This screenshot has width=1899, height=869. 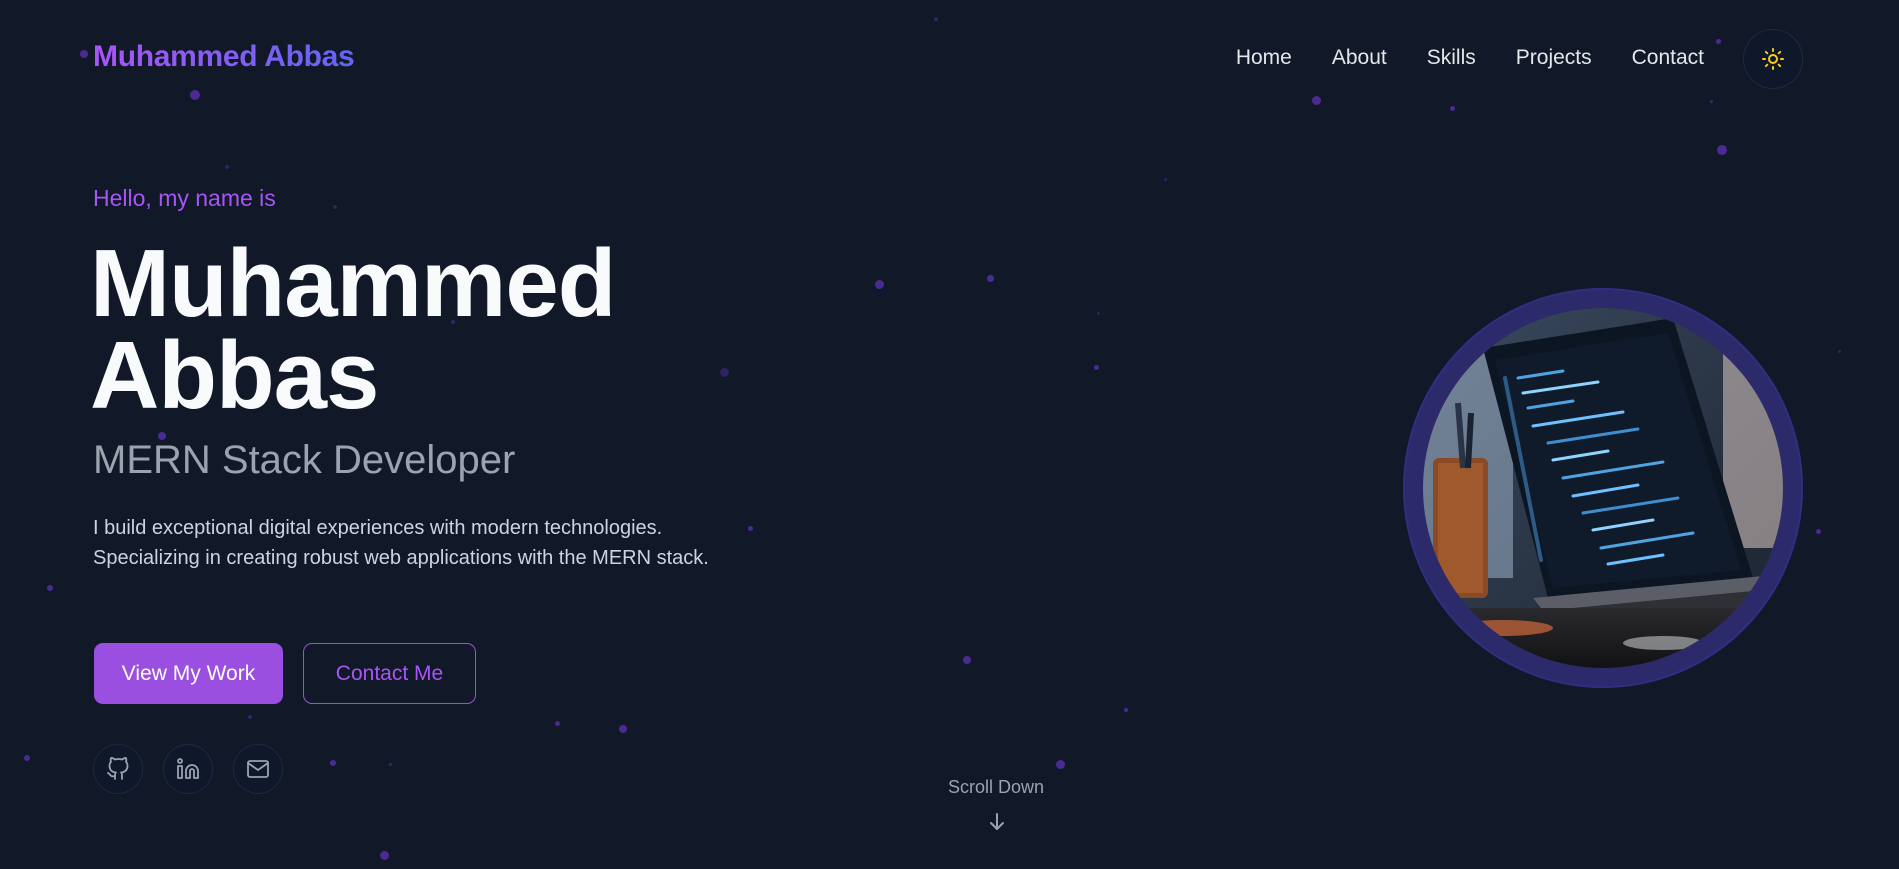 I want to click on hero-name-first: Muhammed, so click(x=353, y=283).